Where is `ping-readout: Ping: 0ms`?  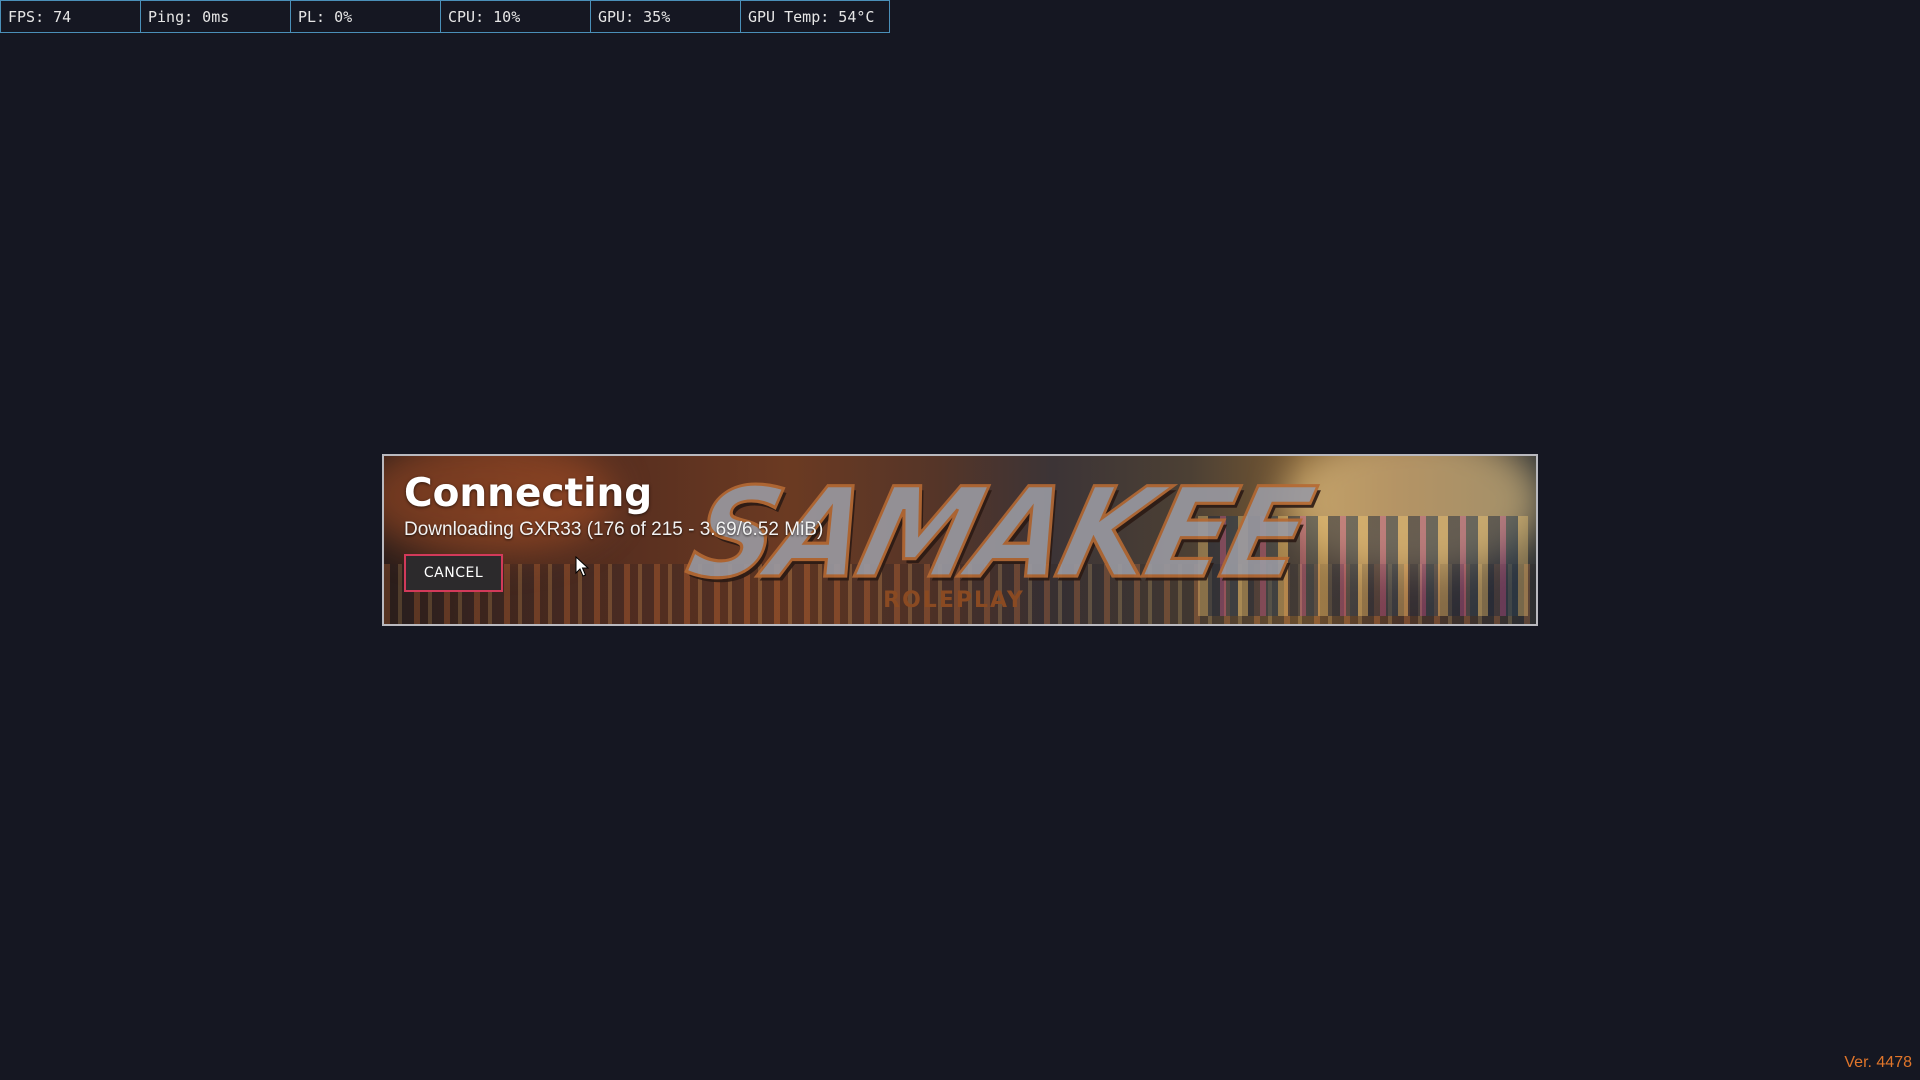 ping-readout: Ping: 0ms is located at coordinates (216, 16).